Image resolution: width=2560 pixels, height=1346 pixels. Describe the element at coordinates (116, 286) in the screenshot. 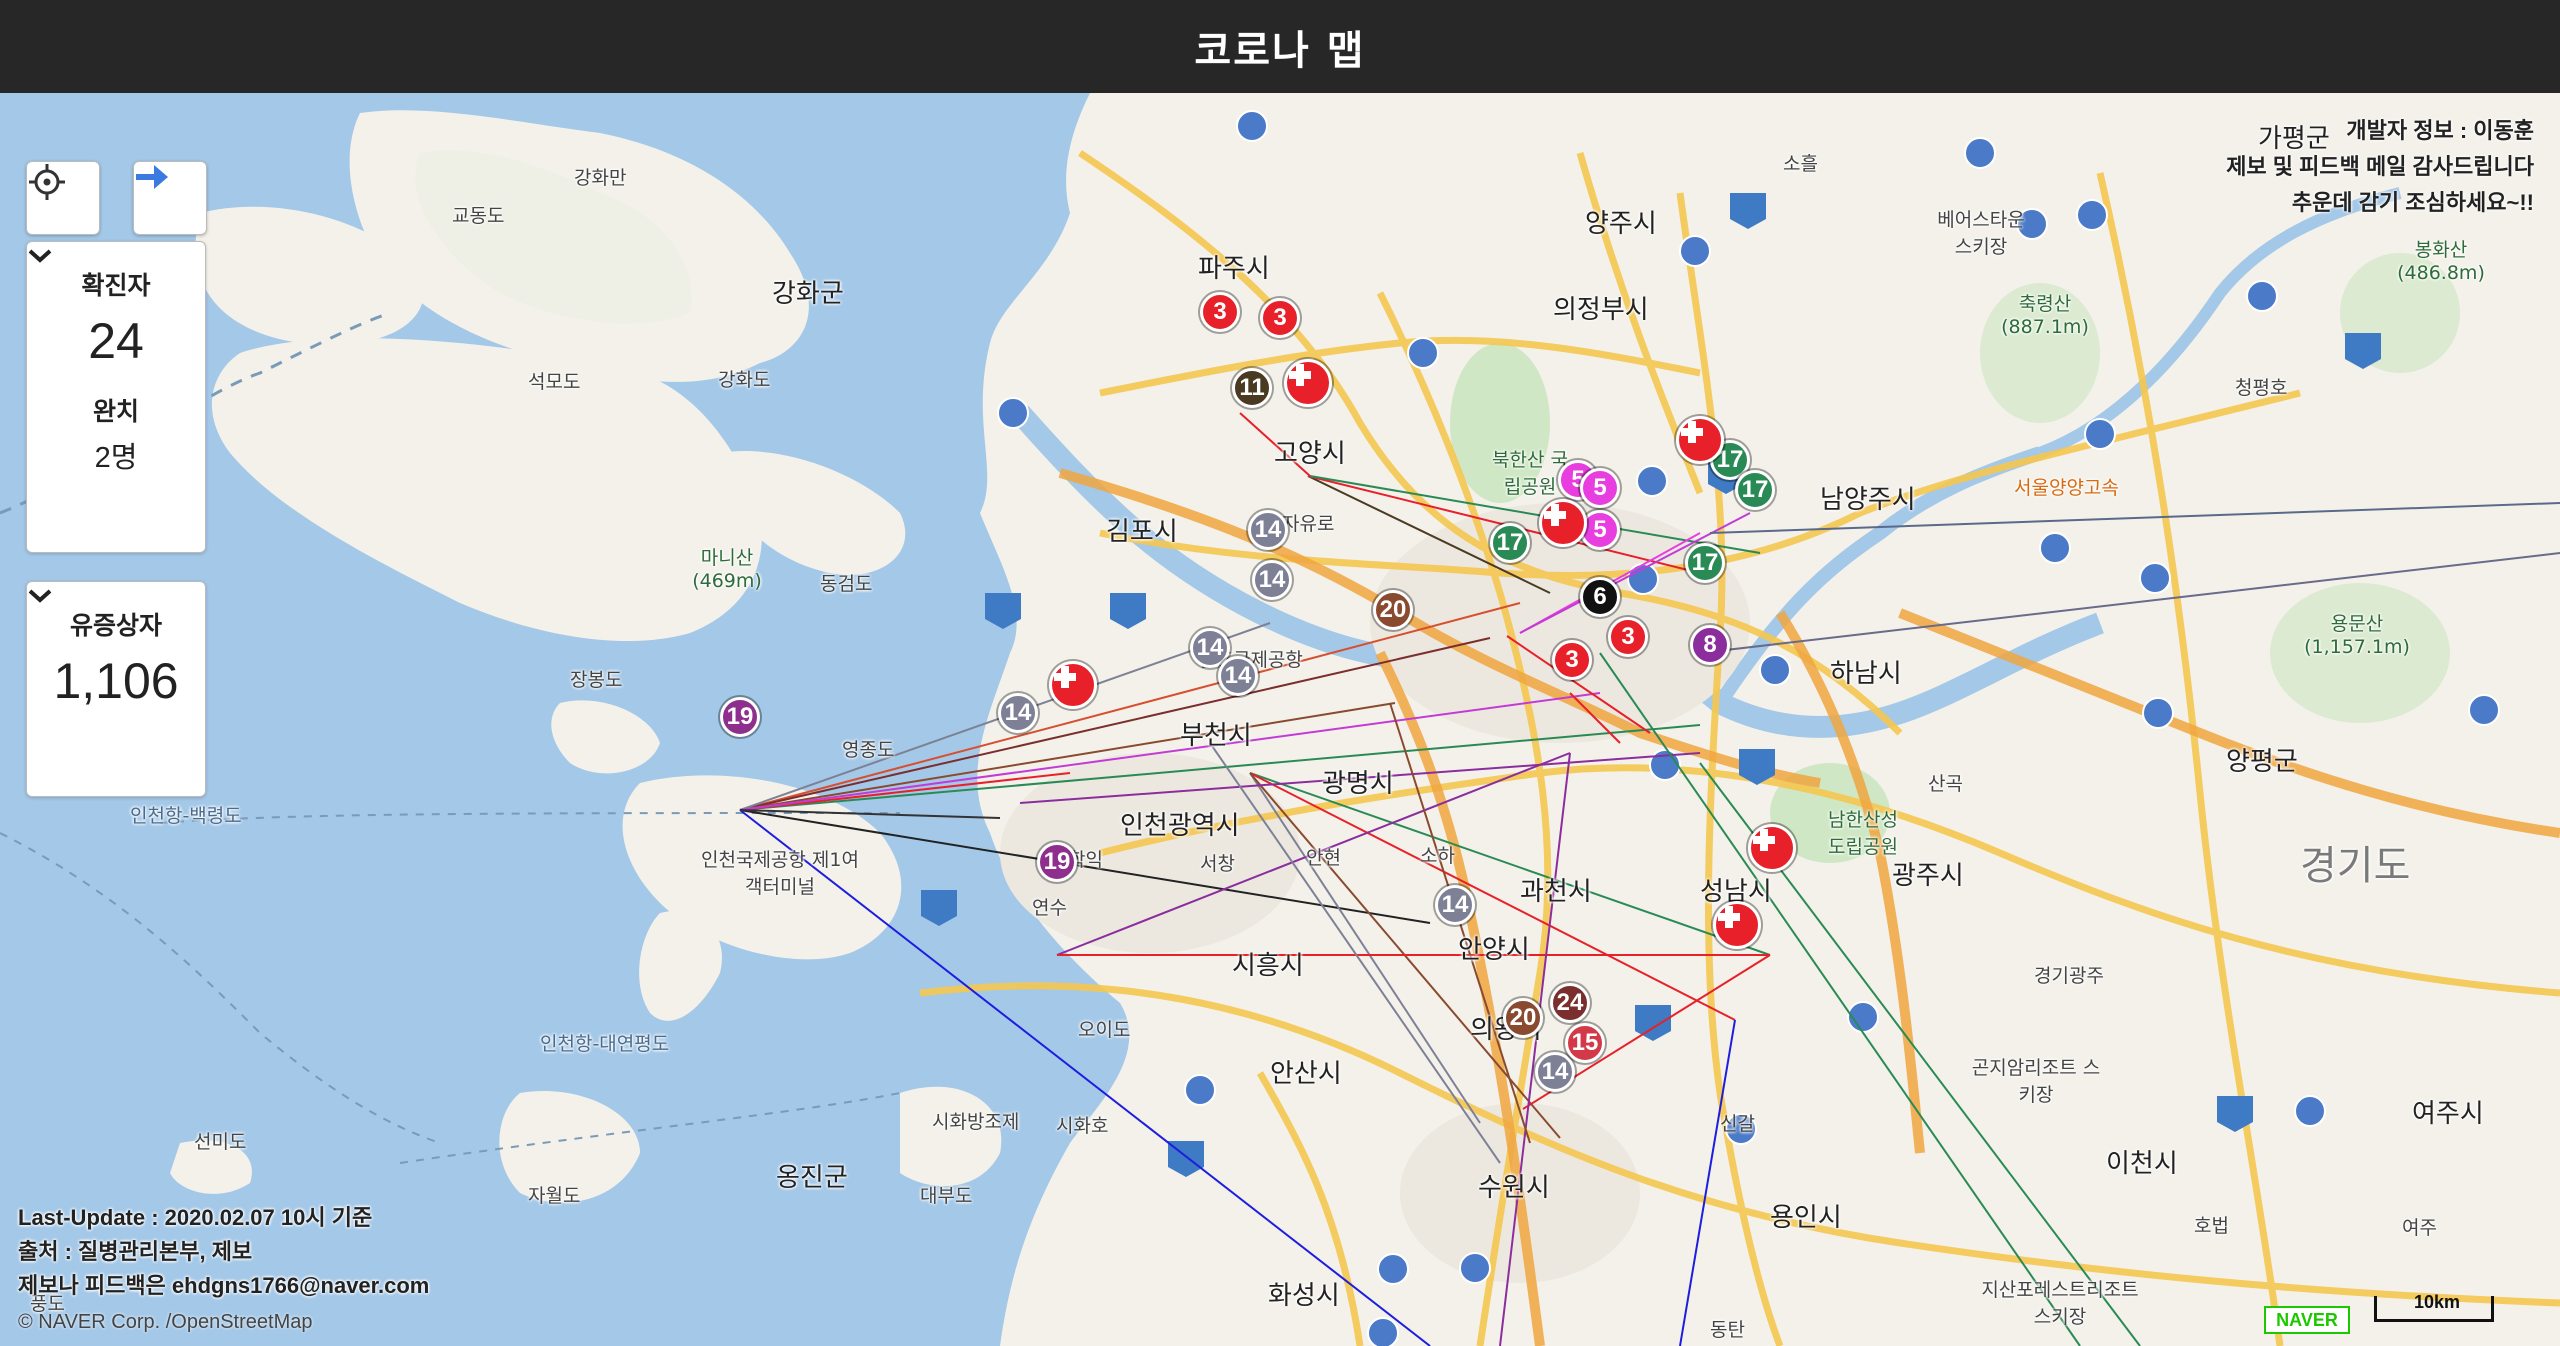

I see `confirmed-label: 확진자` at that location.